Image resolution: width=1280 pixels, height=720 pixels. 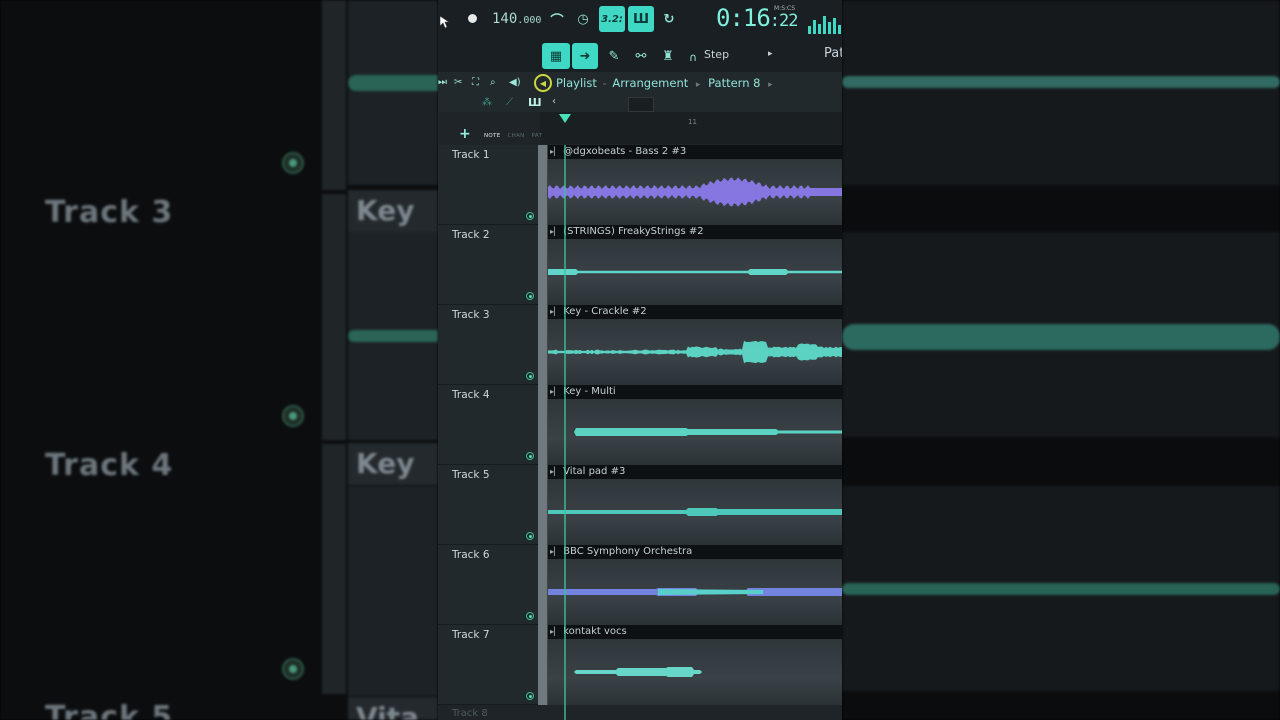 What do you see at coordinates (1061, 589) in the screenshot?
I see `bg-waveform` at bounding box center [1061, 589].